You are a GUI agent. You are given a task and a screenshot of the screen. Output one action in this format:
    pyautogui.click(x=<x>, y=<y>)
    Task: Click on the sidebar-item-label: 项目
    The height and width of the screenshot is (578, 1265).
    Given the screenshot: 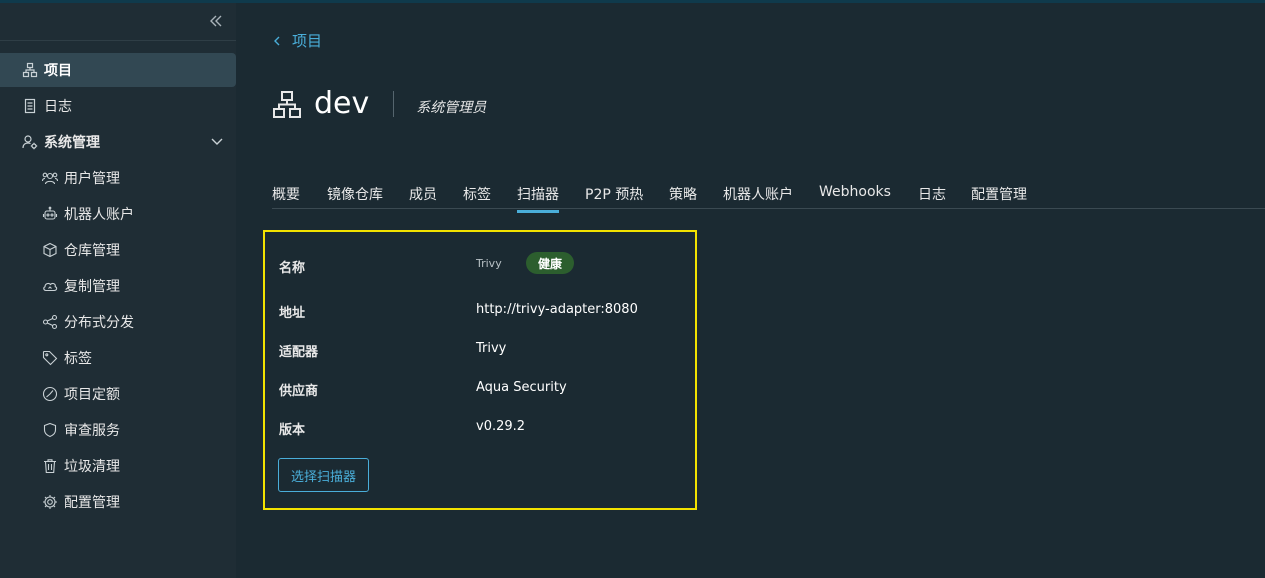 What is the action you would take?
    pyautogui.click(x=58, y=71)
    